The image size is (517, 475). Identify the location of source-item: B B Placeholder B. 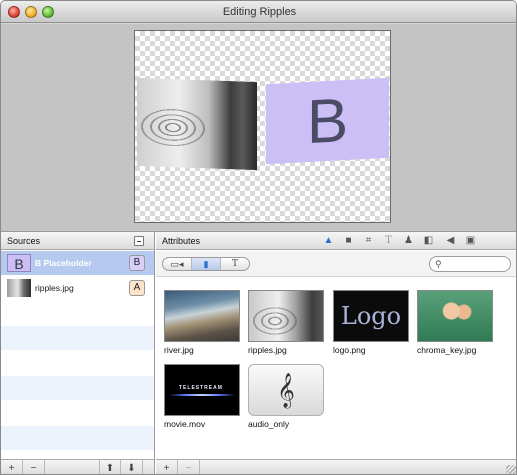
(77, 263).